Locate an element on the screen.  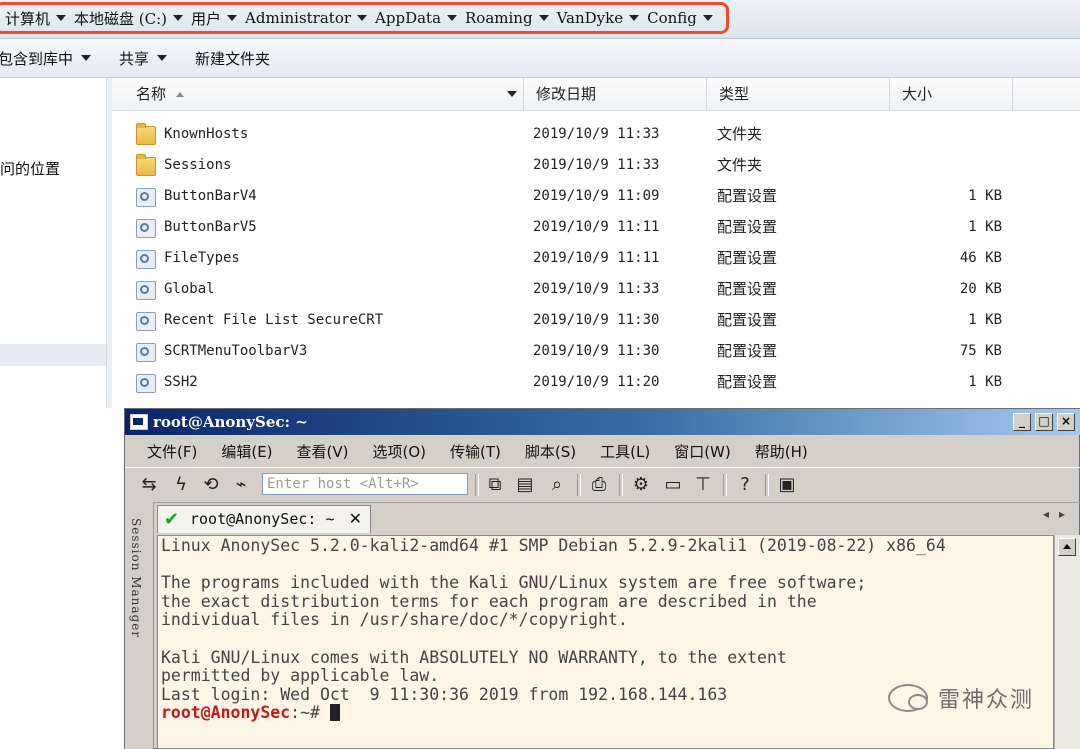
file-row: KnownHosts 2019/10/9 11:33 文件夹 is located at coordinates (596, 134).